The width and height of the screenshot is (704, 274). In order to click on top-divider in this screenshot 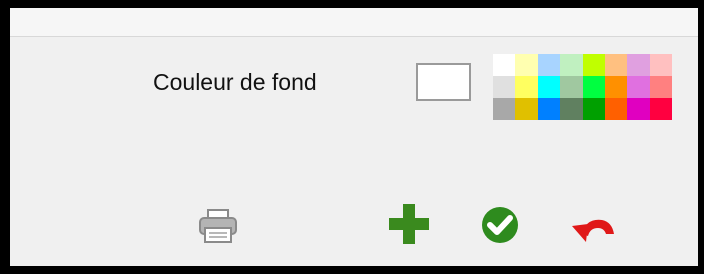, I will do `click(354, 22)`.